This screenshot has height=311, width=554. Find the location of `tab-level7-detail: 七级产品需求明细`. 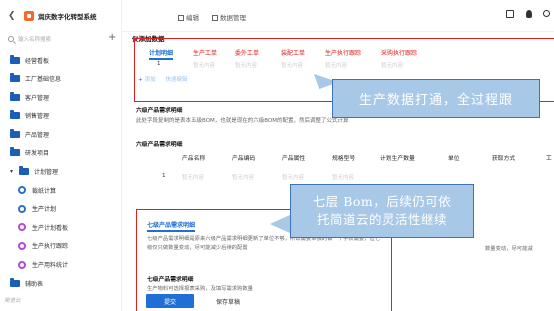

tab-level7-detail: 七级产品需求明细 is located at coordinates (171, 224).